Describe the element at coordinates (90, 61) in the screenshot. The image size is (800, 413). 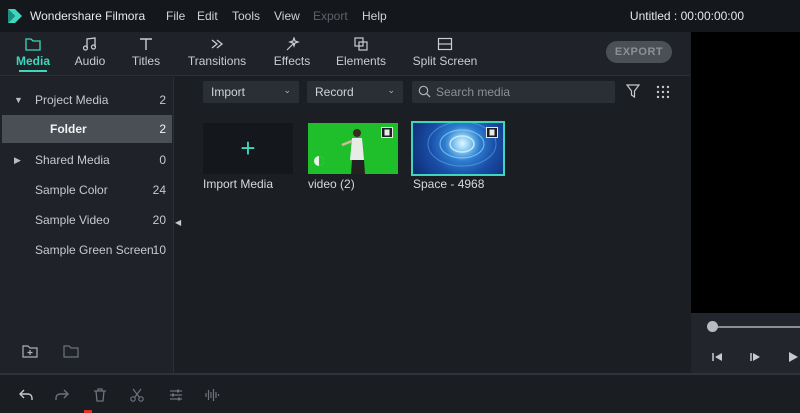
I see `tab-audio-label: Audio` at that location.